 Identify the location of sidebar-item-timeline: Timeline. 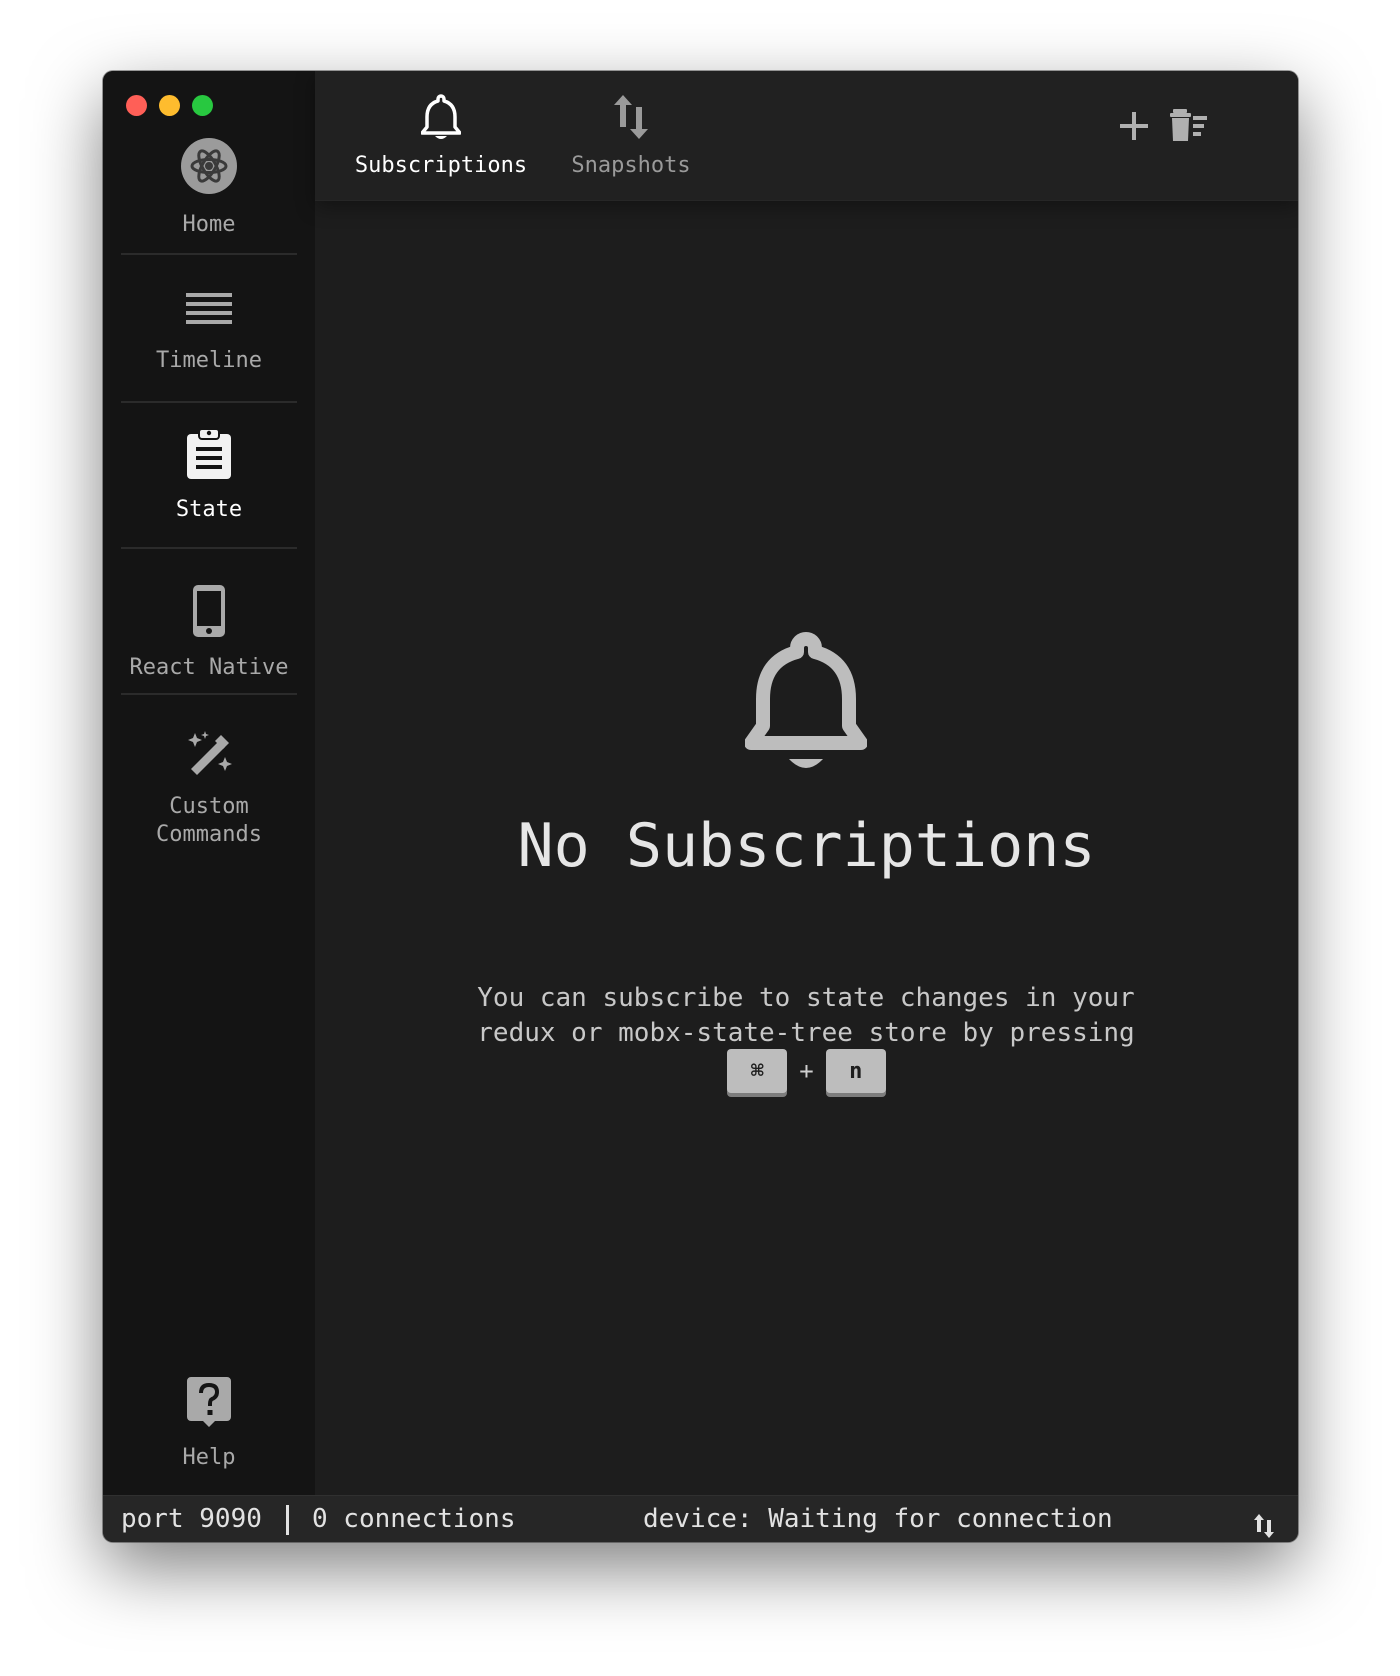
(209, 333).